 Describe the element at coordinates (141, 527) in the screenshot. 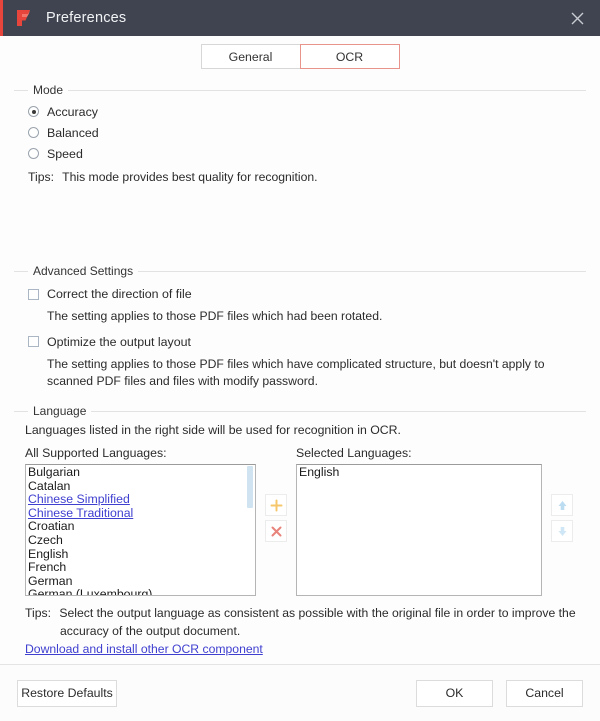

I see `list-item: Croatian` at that location.